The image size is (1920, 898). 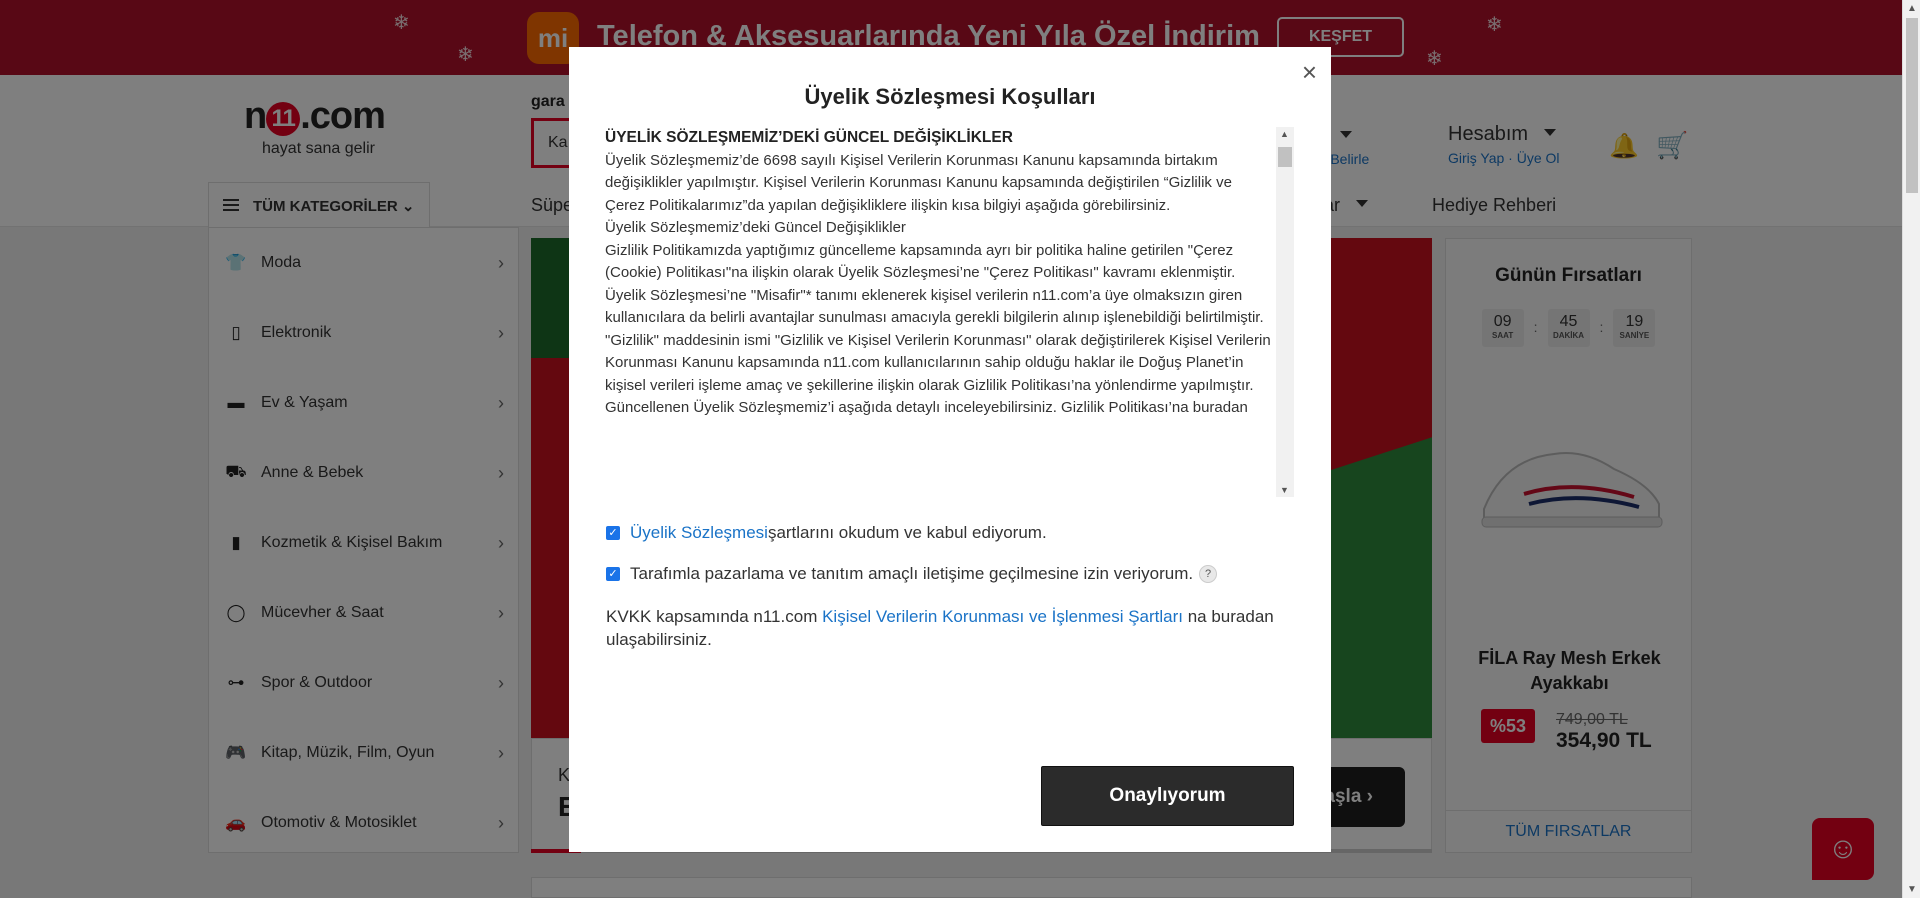 What do you see at coordinates (1309, 72) in the screenshot?
I see `close-icon: ×` at bounding box center [1309, 72].